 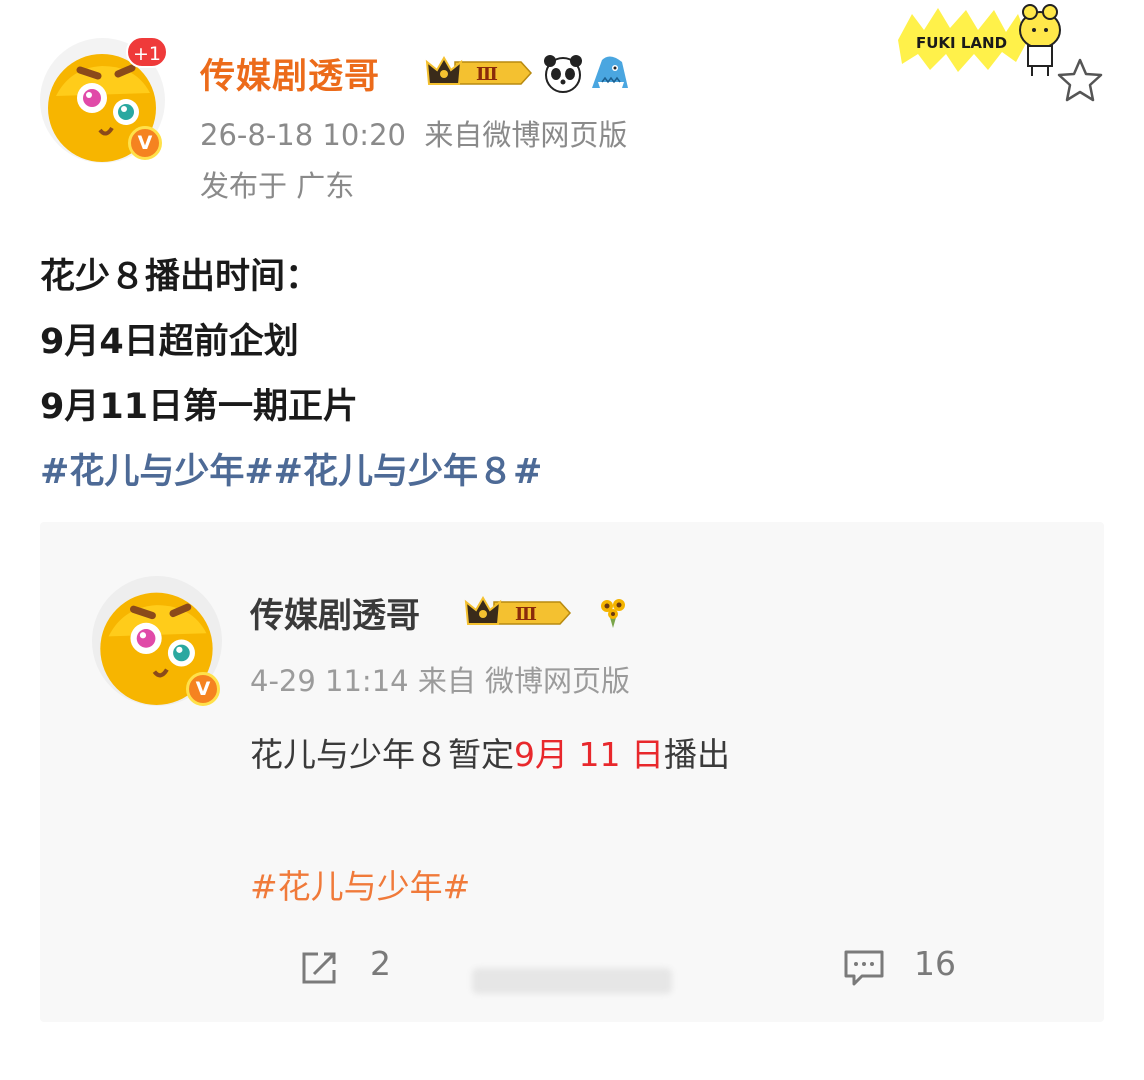 I want to click on source-text: 来自微博网页版, so click(x=526, y=135).